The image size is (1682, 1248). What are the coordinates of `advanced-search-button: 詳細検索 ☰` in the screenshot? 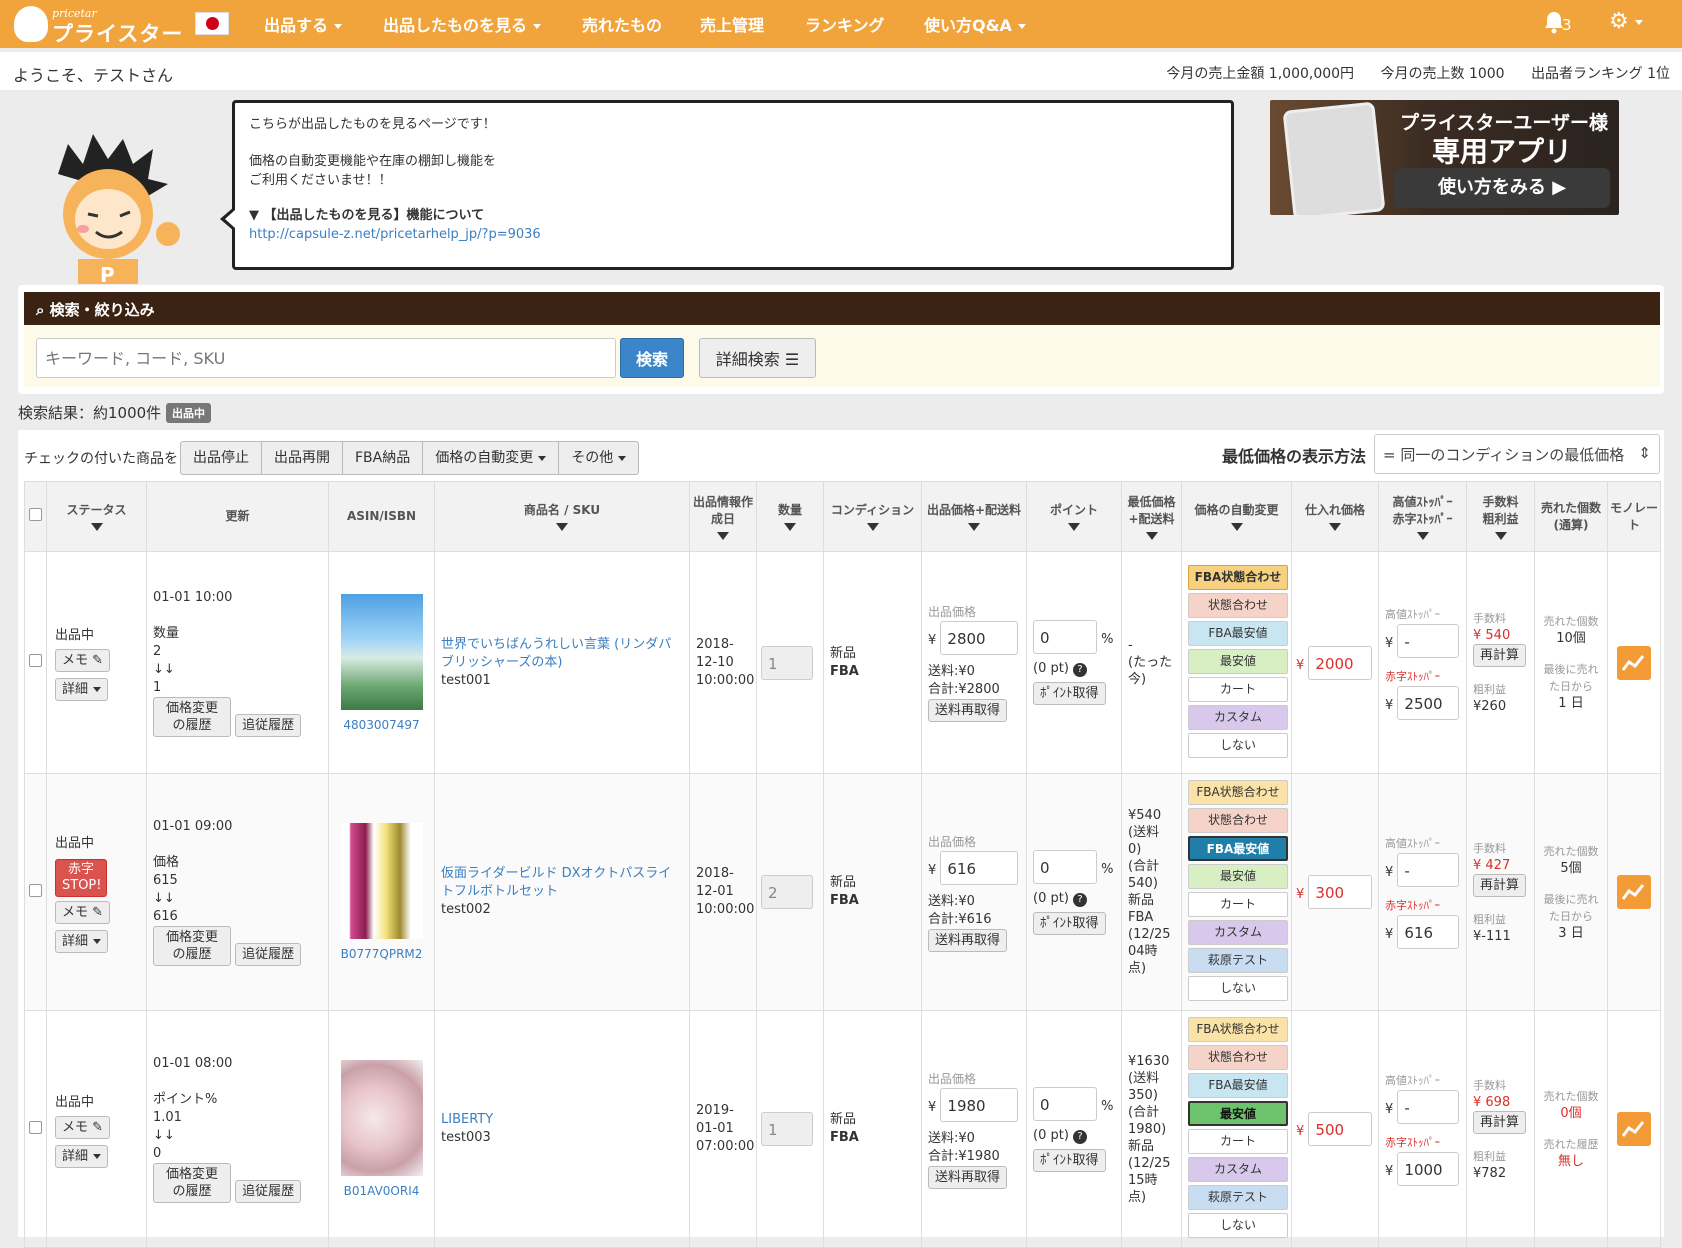 It's located at (757, 358).